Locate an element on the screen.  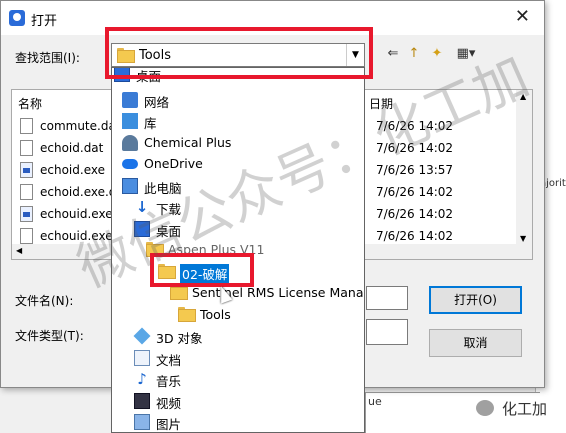
up-folder-icon: ↑ is located at coordinates (414, 54).